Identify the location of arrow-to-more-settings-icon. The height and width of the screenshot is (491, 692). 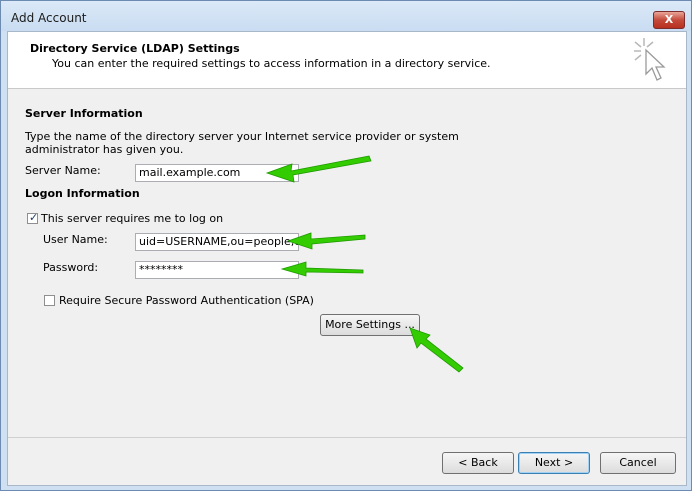
(436, 350).